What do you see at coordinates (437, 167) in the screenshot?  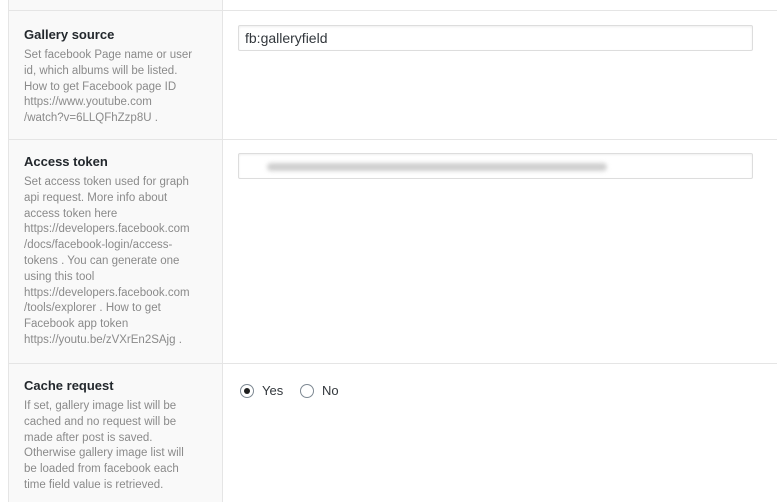 I see `redacted-token-text` at bounding box center [437, 167].